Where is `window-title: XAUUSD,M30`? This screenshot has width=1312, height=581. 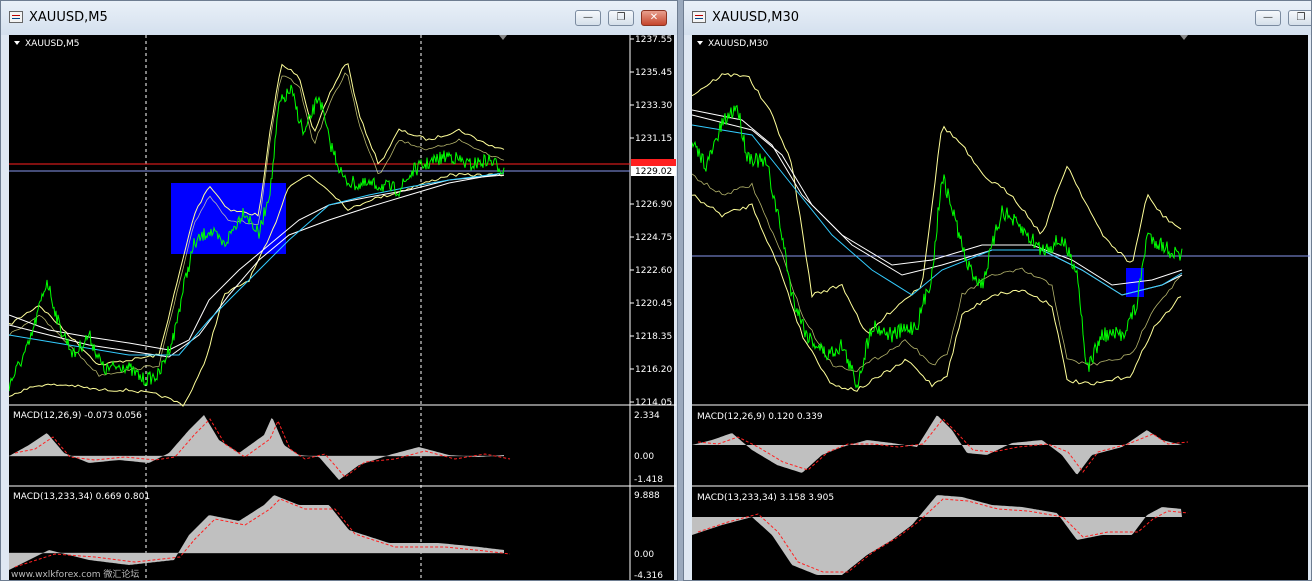 window-title: XAUUSD,M30 is located at coordinates (755, 17).